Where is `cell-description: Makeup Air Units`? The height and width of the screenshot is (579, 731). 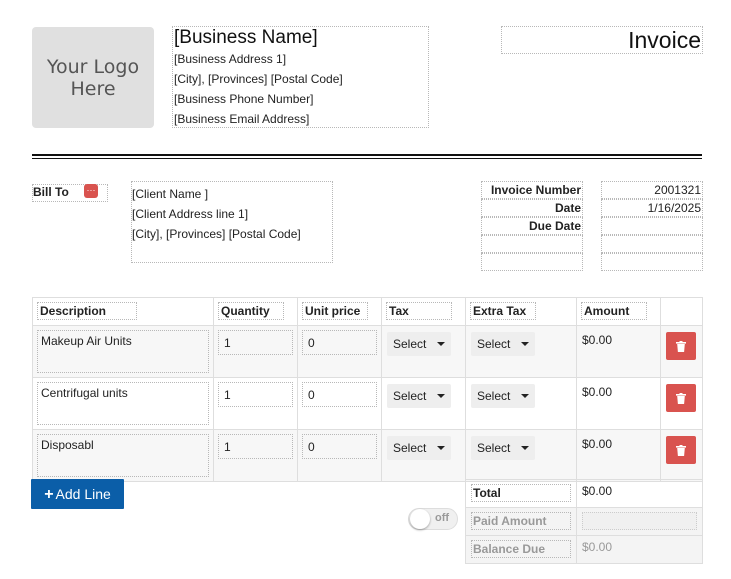 cell-description: Makeup Air Units is located at coordinates (123, 351).